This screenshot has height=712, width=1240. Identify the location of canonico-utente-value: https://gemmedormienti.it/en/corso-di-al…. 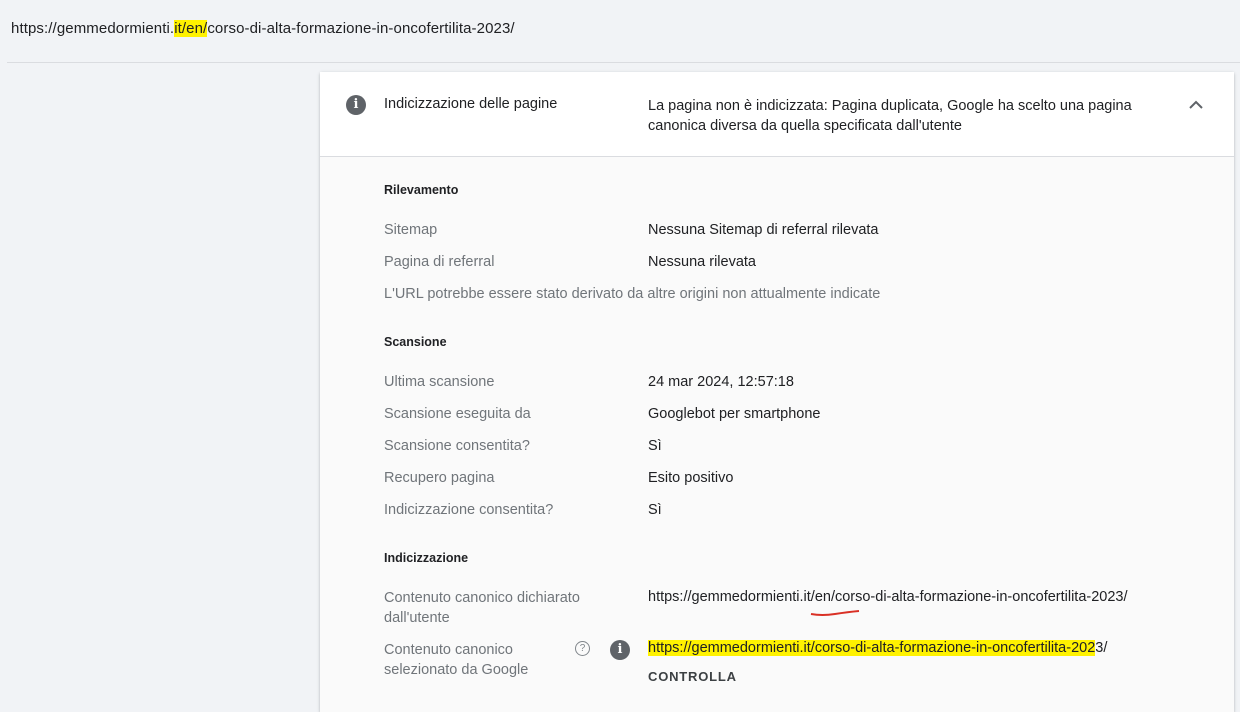
(888, 597).